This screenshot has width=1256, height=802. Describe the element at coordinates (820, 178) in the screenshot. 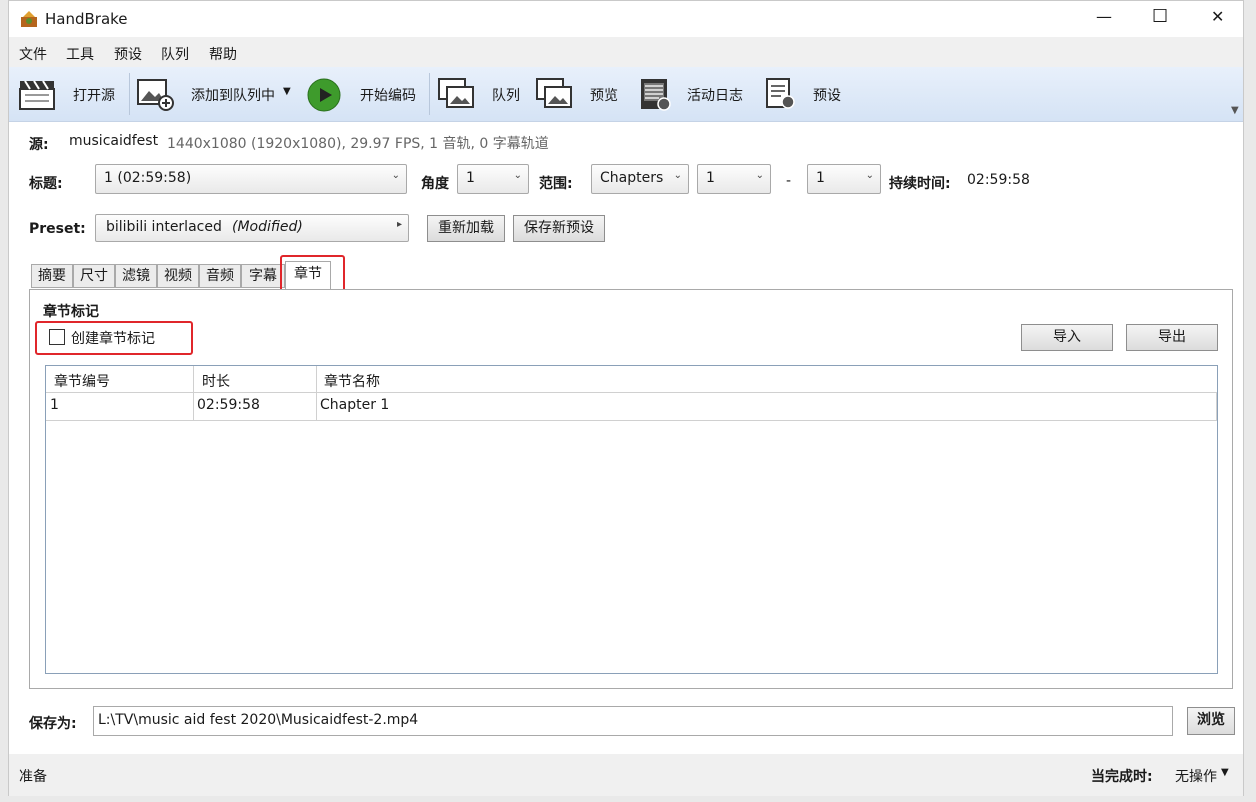

I see `range-end-value: 1` at that location.